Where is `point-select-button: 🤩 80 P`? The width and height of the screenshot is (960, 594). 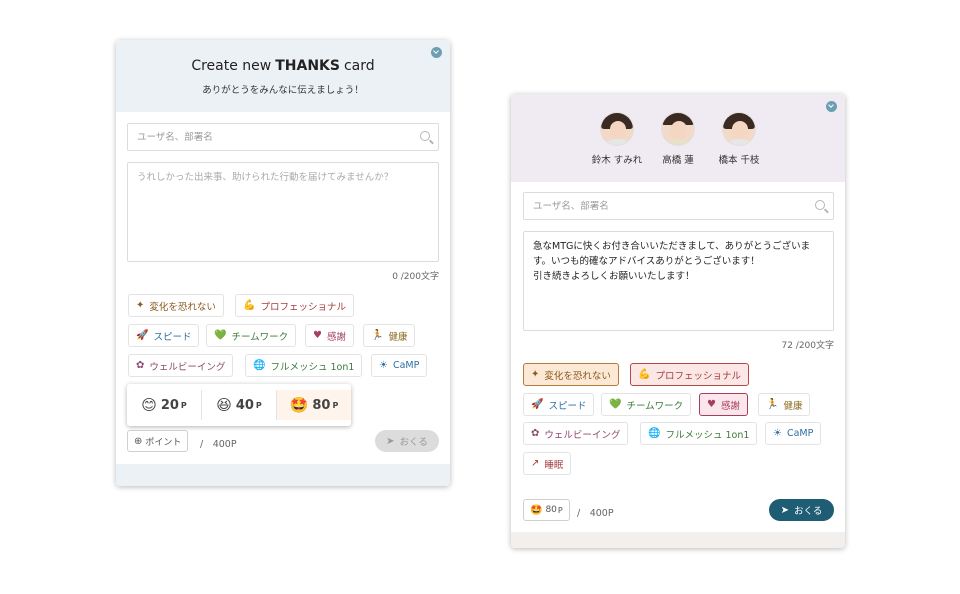
point-select-button: 🤩 80 P is located at coordinates (546, 510).